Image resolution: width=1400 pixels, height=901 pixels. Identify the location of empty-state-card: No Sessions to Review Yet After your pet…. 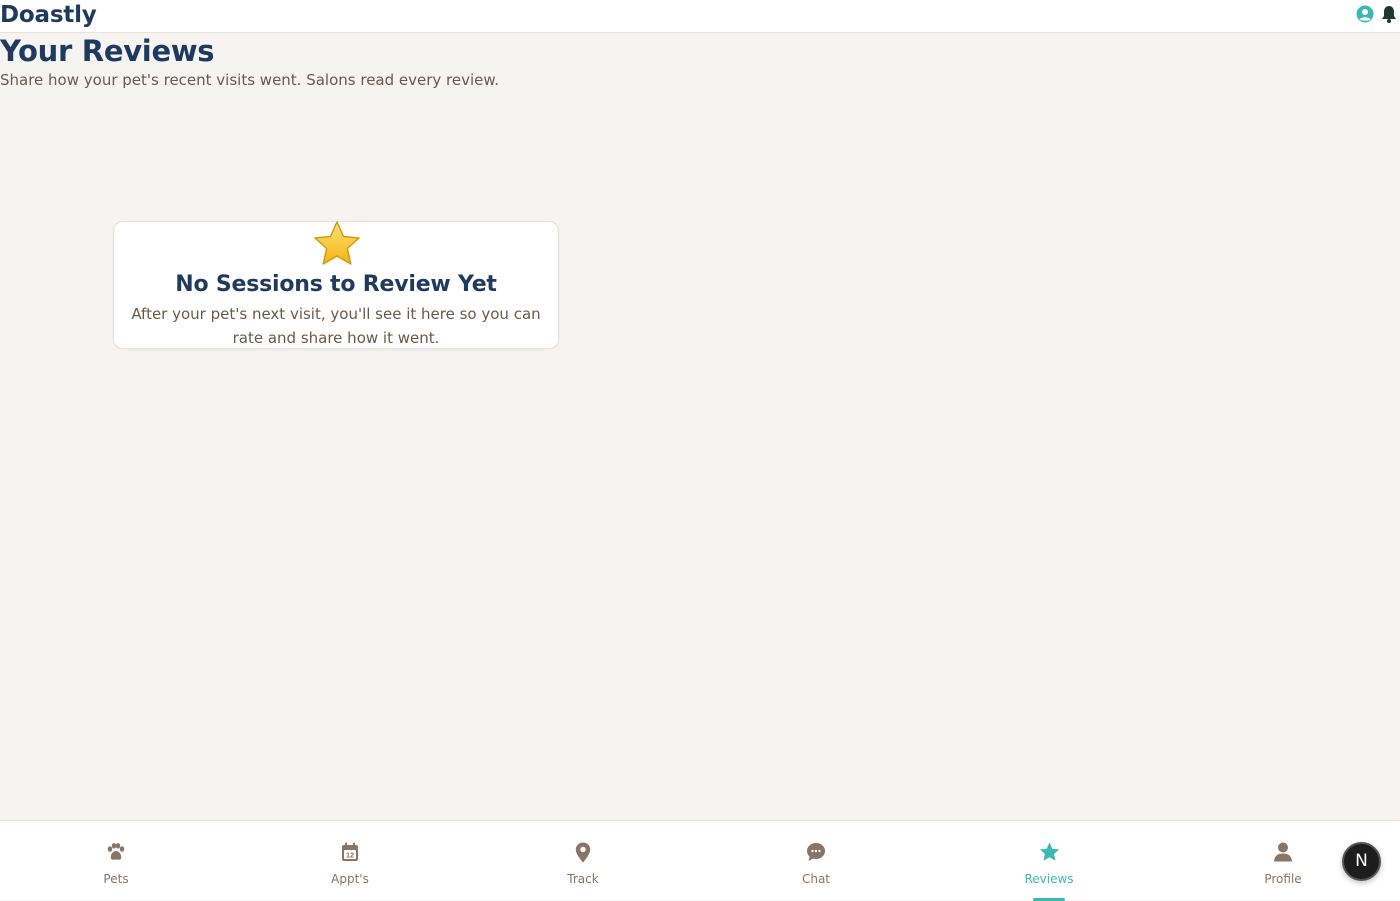
(336, 285).